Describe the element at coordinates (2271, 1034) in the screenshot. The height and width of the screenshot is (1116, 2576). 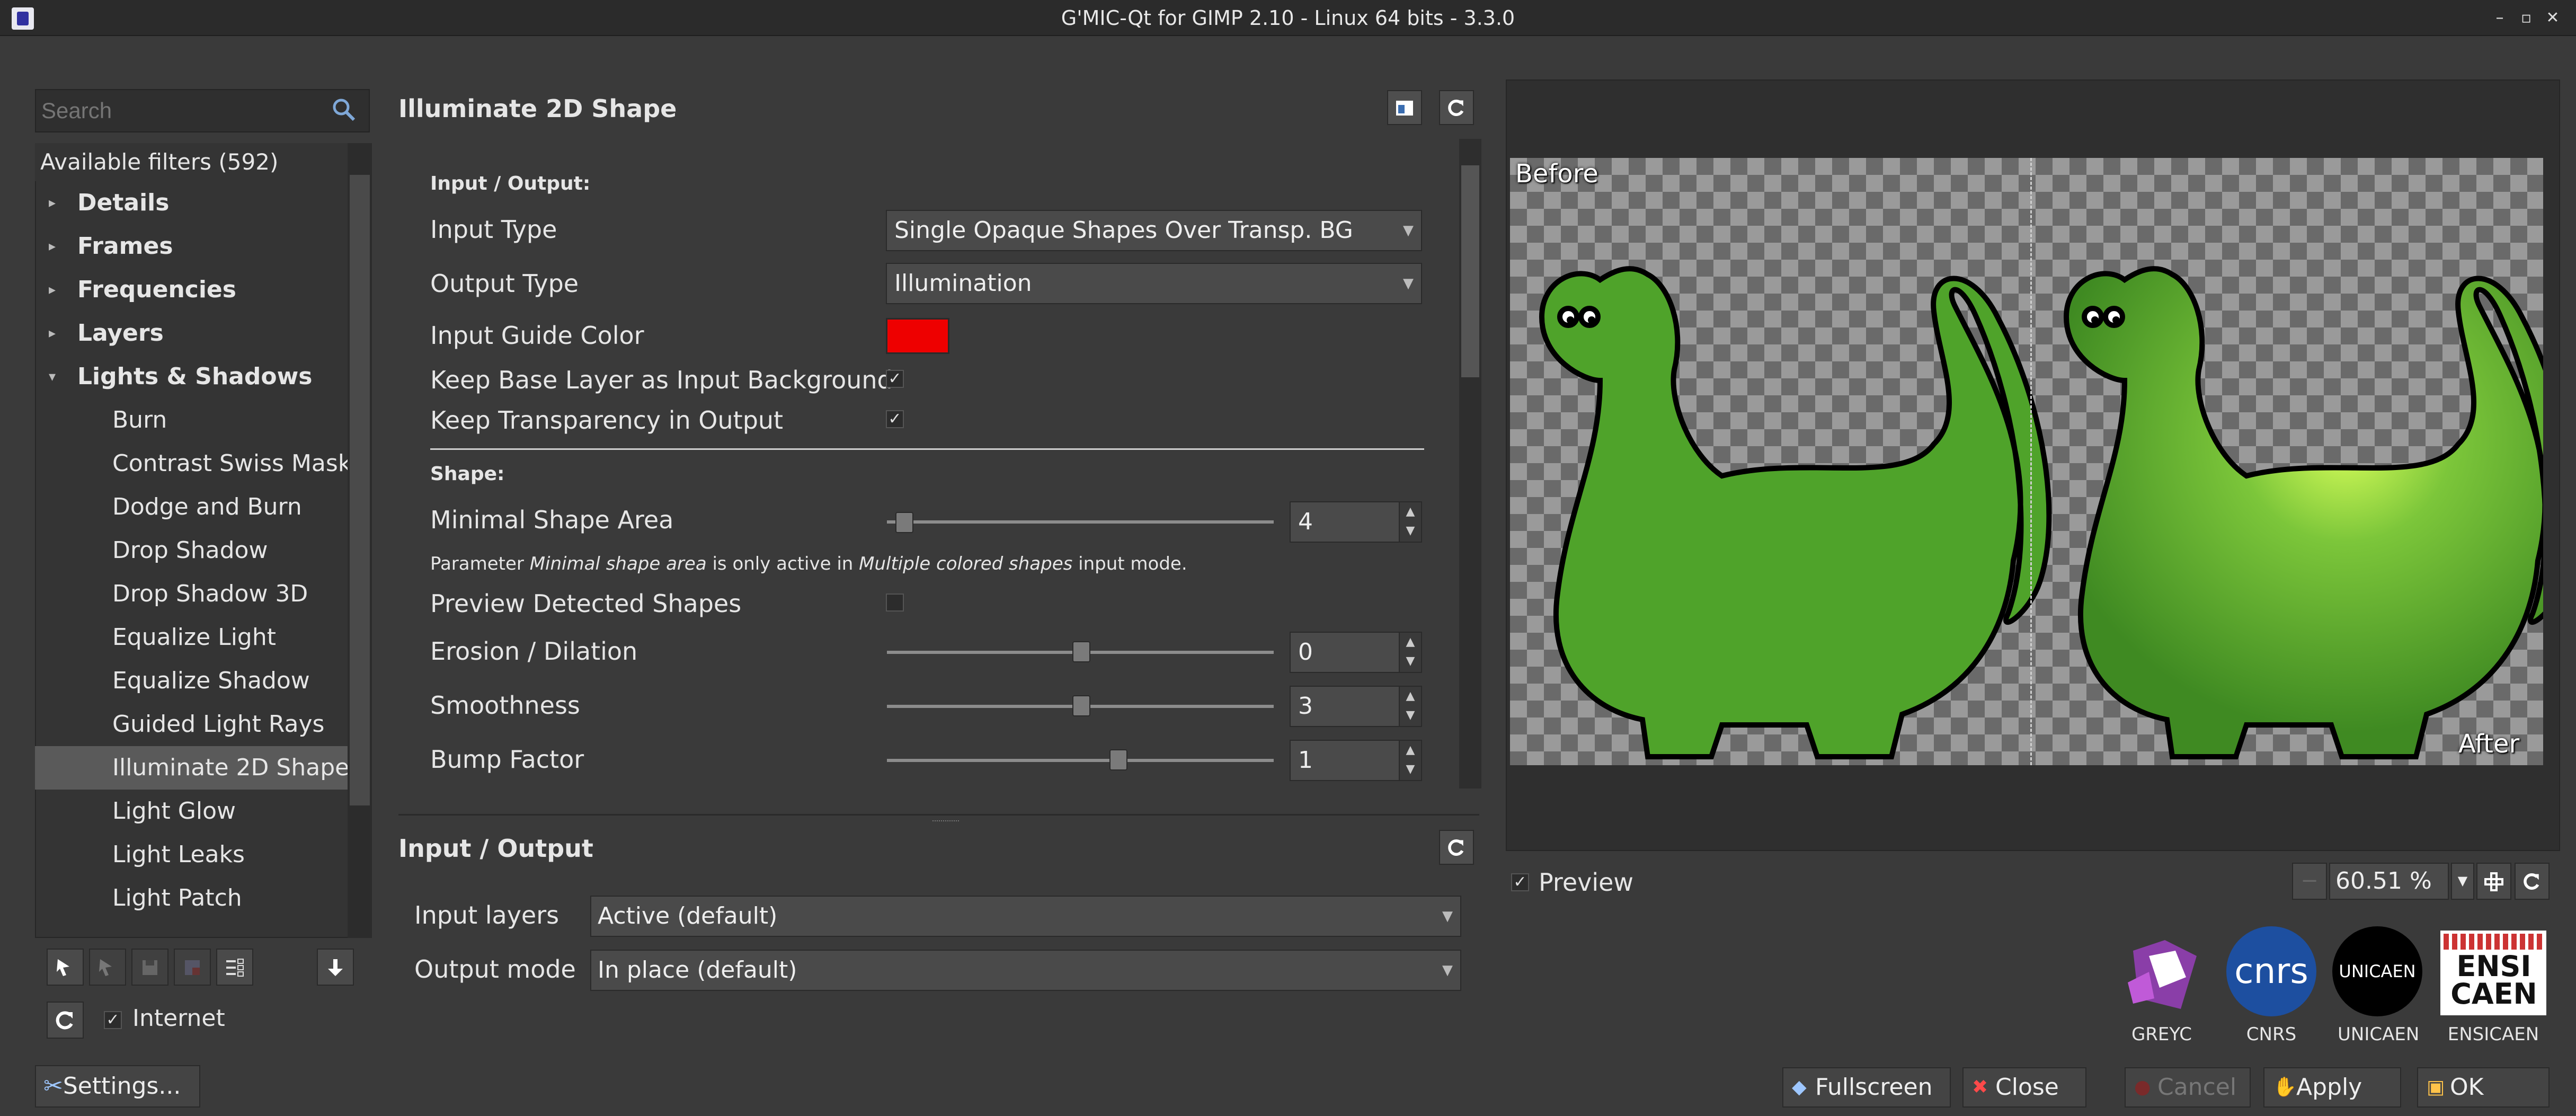
I see `cnrs-label: CNRS` at that location.